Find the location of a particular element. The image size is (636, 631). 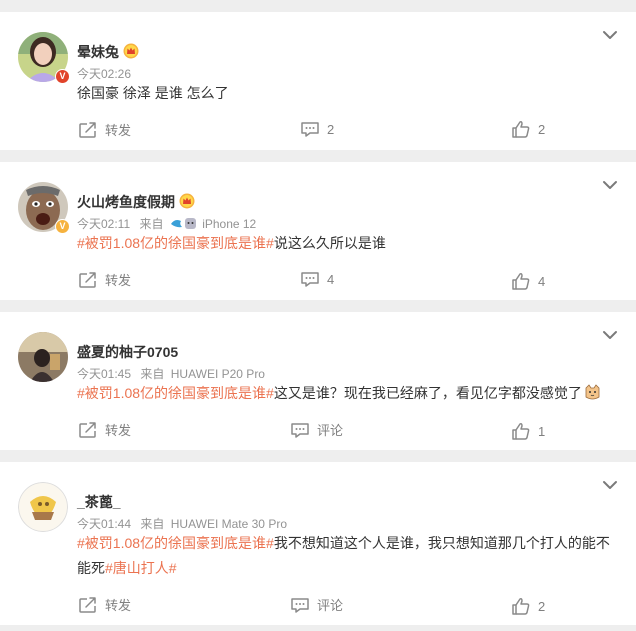

post-time: 今天02:26 is located at coordinates (104, 74).